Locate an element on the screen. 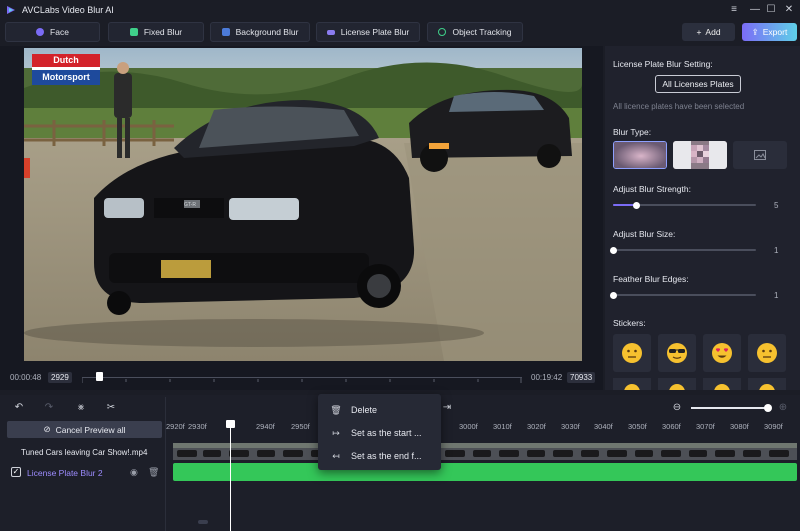 This screenshot has height=531, width=800. ruler-label: 3080f is located at coordinates (739, 426).